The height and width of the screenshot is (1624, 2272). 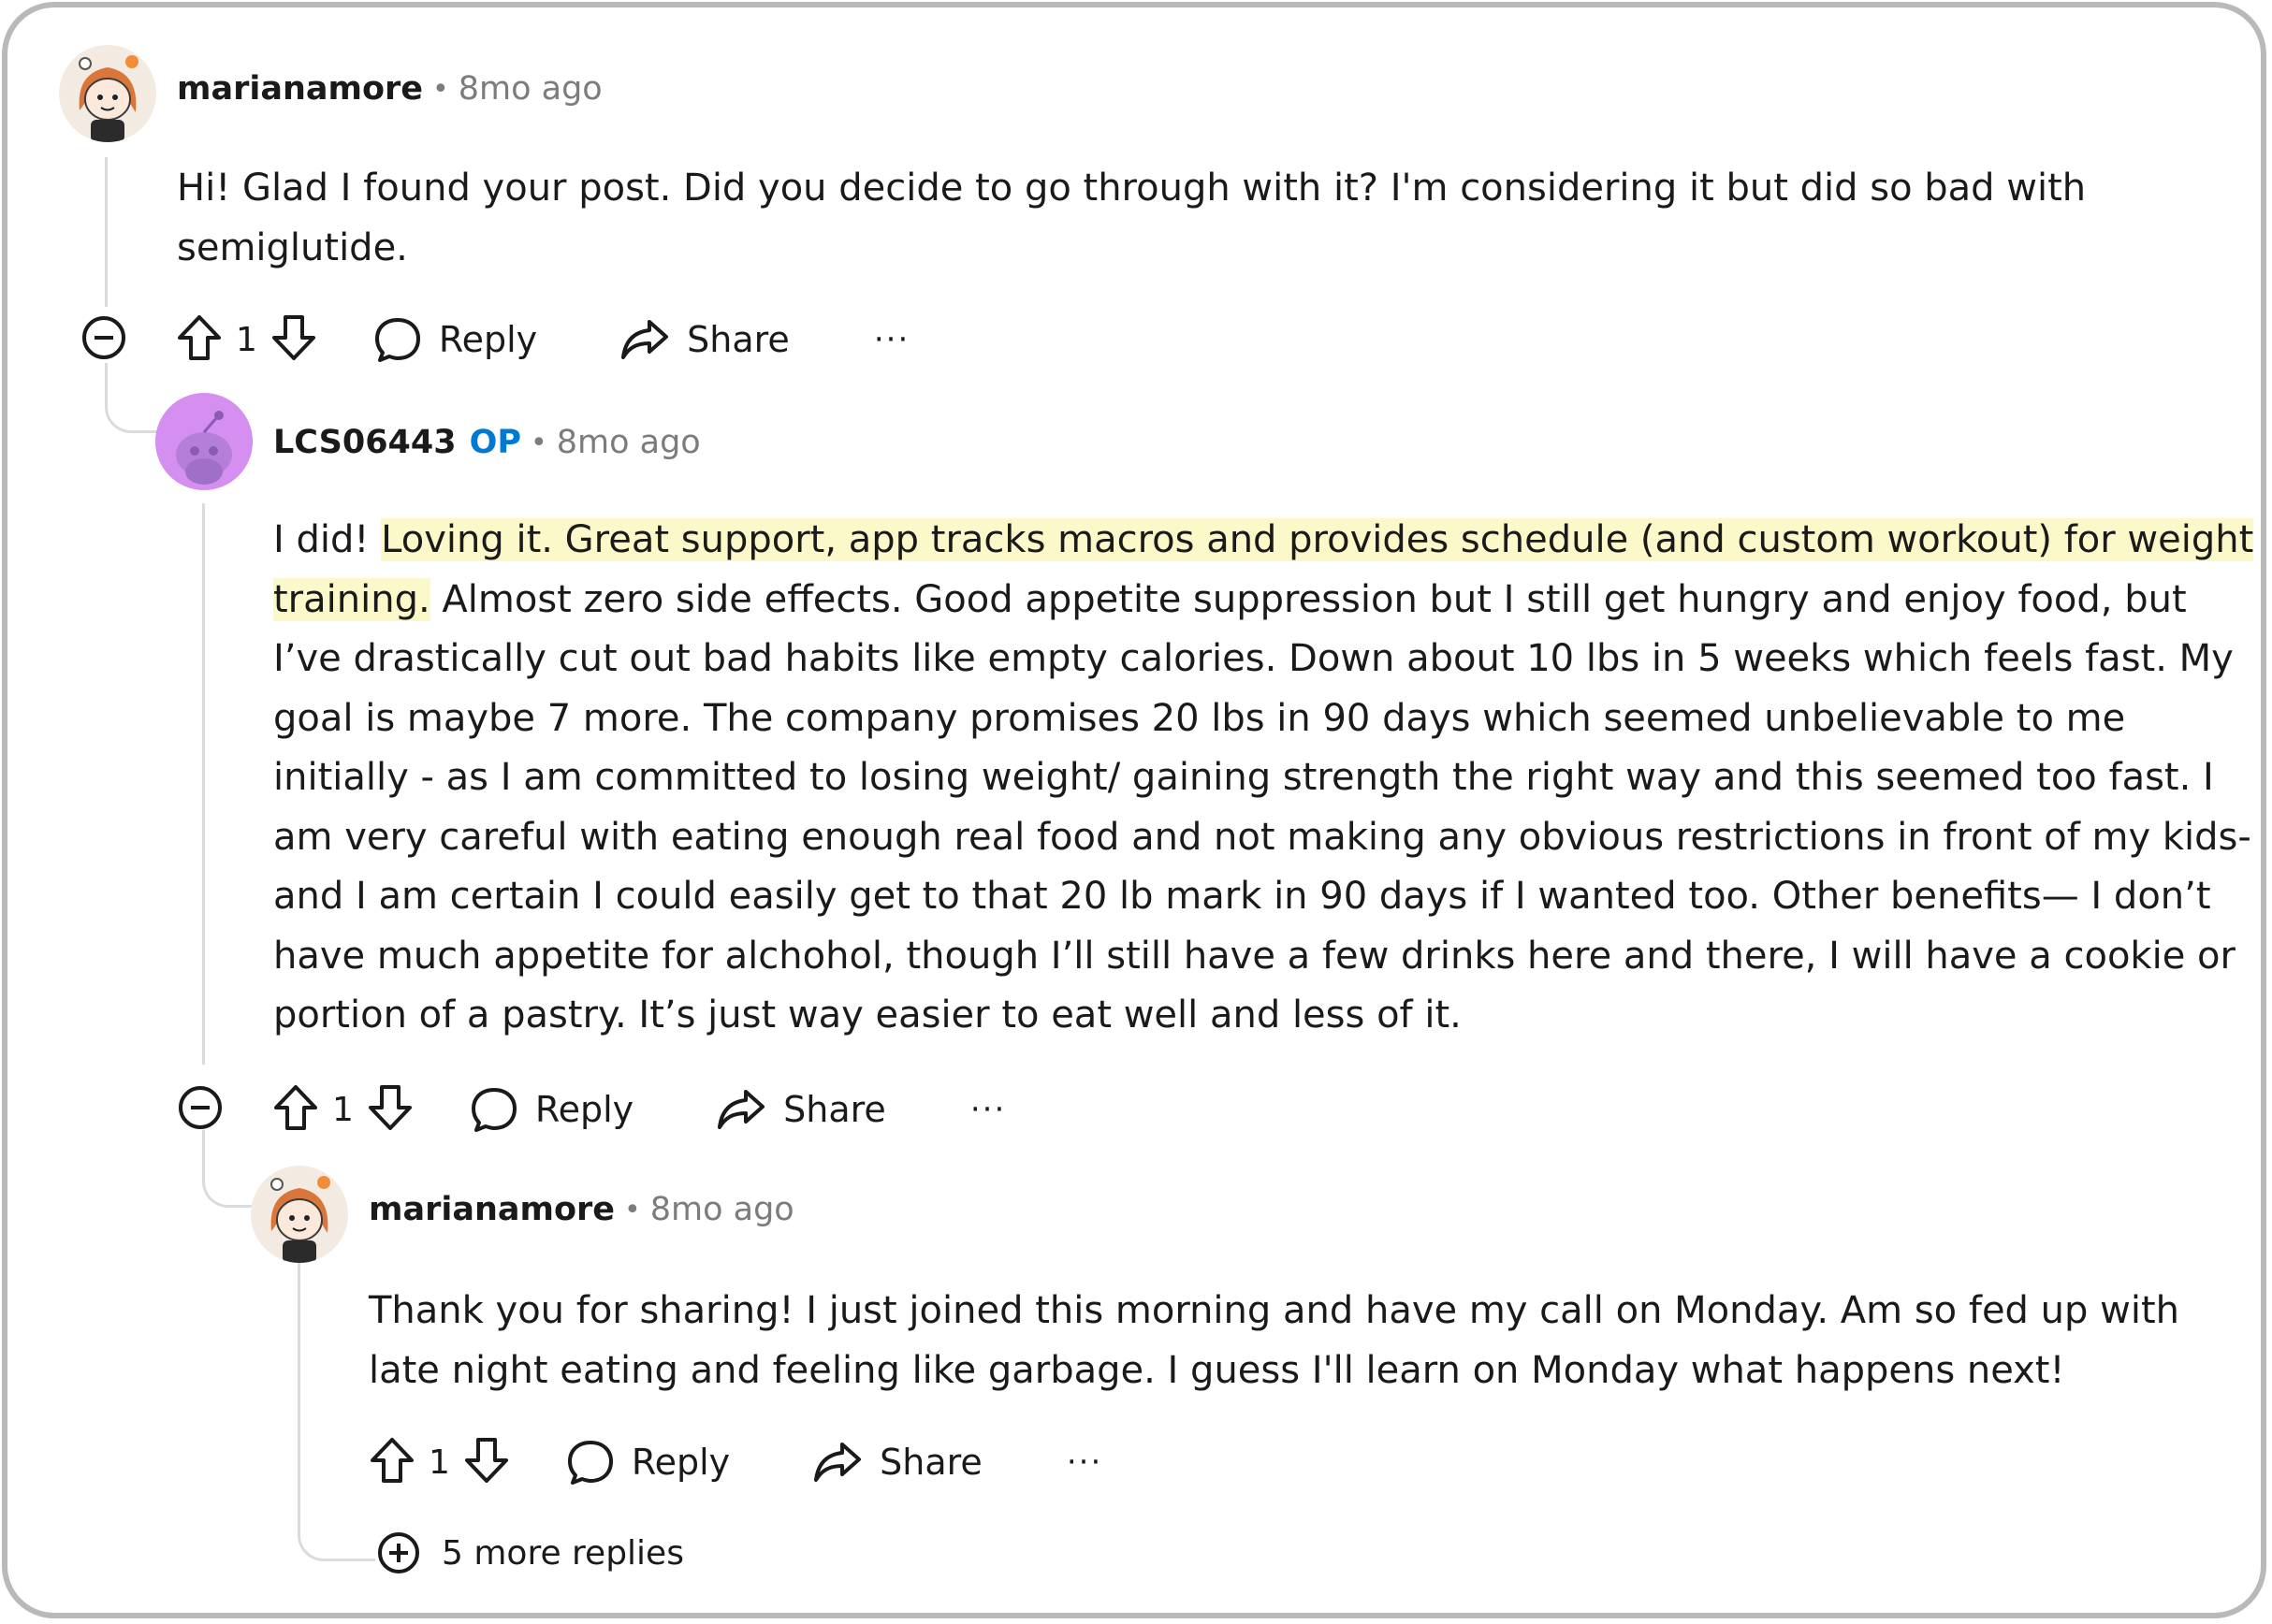 I want to click on more-replies-button: 5 more replies, so click(x=530, y=1552).